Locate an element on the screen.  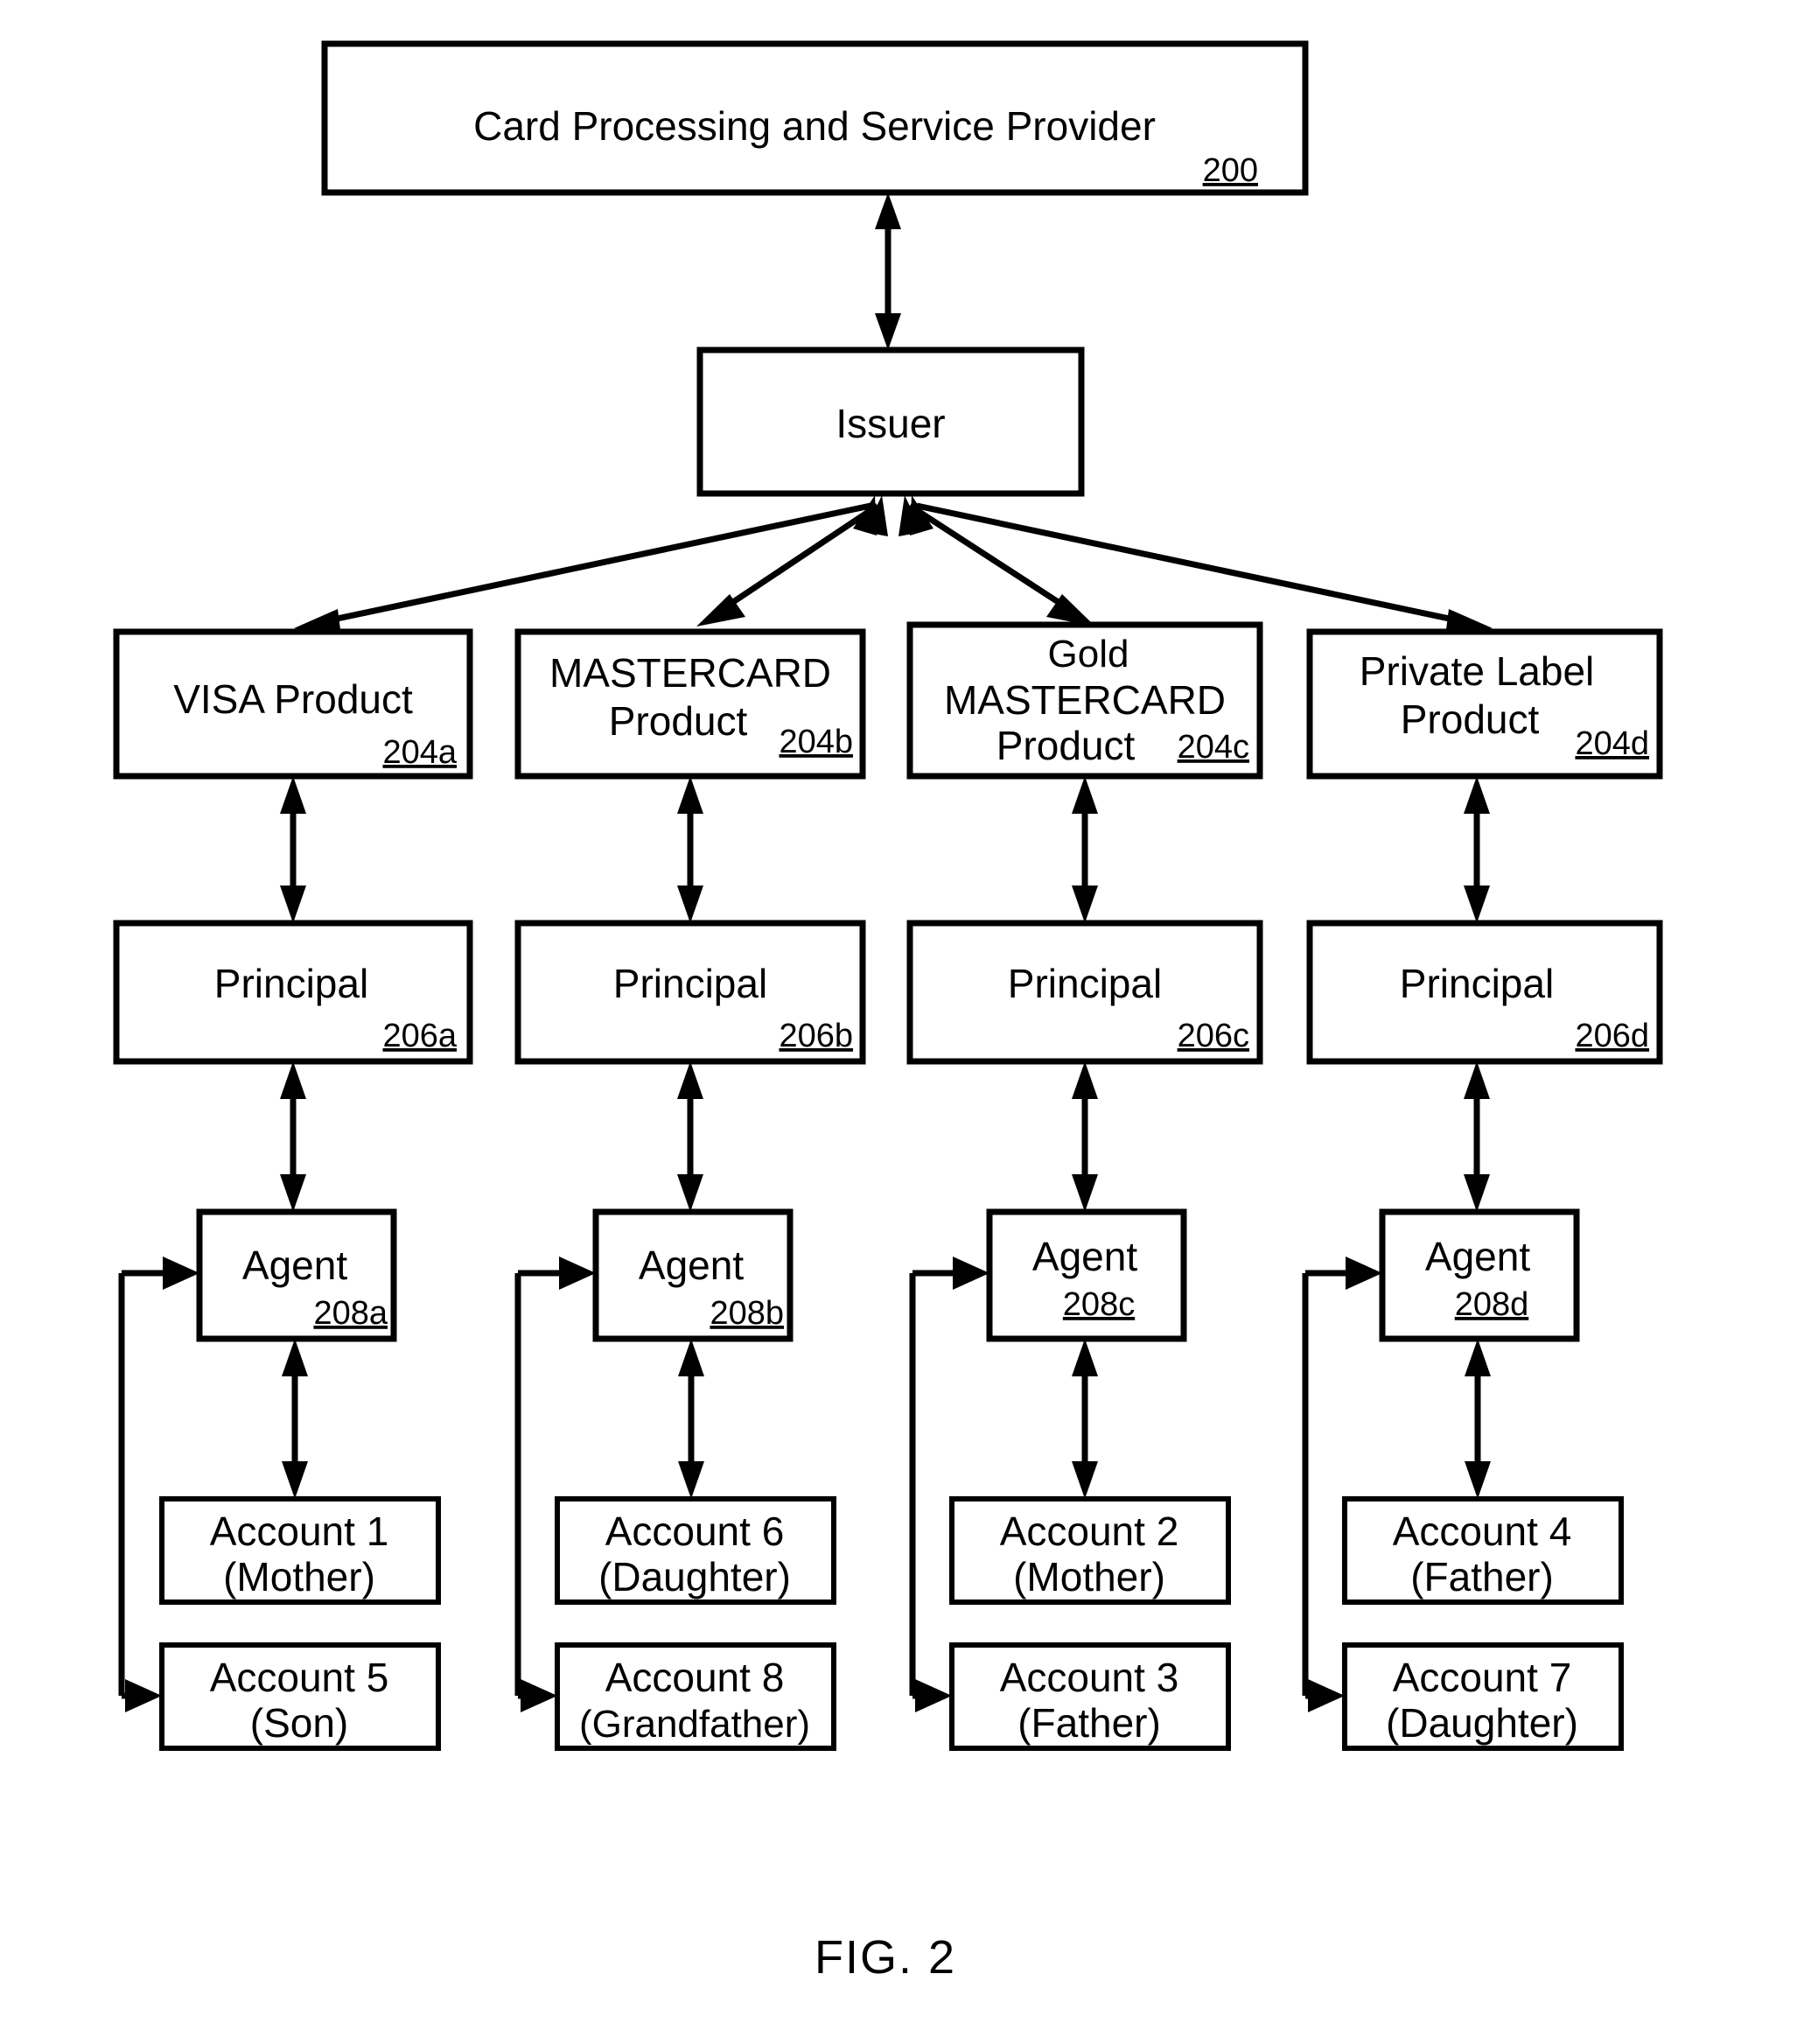
node-principal-1: Principal 206a is located at coordinates (293, 992).